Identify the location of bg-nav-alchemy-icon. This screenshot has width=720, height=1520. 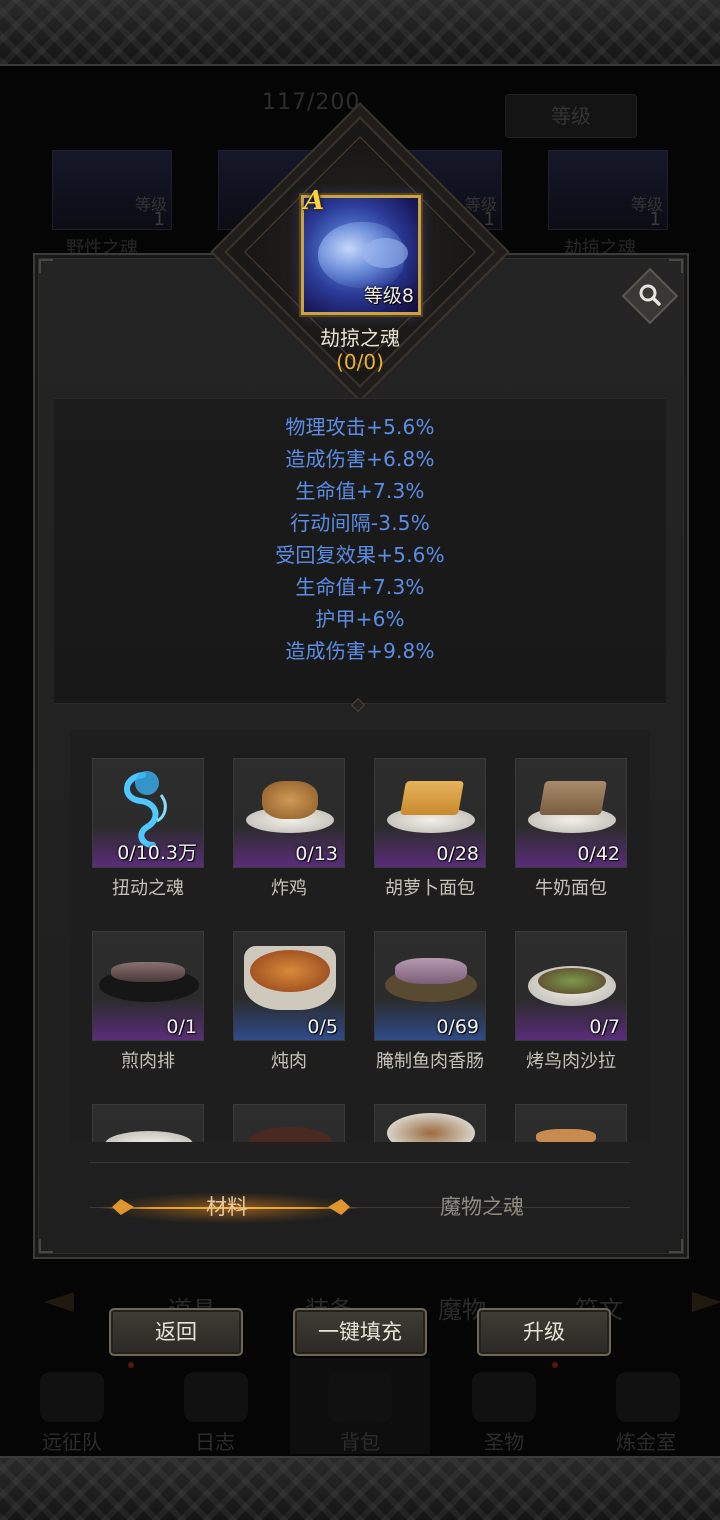
(648, 1397).